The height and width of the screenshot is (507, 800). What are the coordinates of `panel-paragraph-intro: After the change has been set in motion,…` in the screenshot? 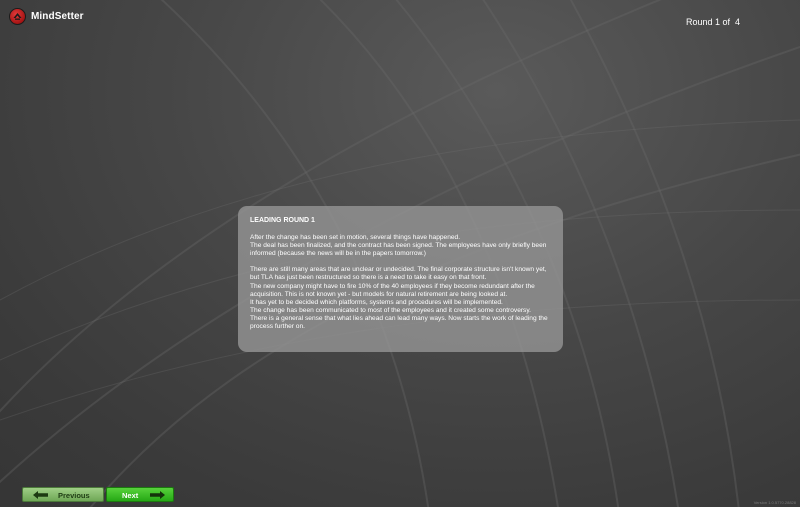 It's located at (398, 246).